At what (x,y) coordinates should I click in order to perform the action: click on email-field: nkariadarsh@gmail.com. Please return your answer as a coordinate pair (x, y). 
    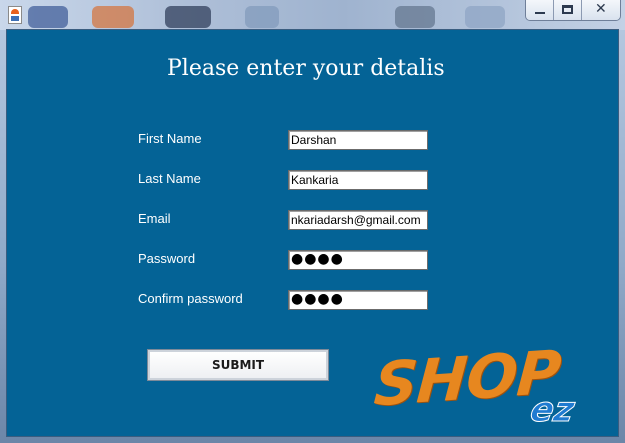
    Looking at the image, I should click on (358, 220).